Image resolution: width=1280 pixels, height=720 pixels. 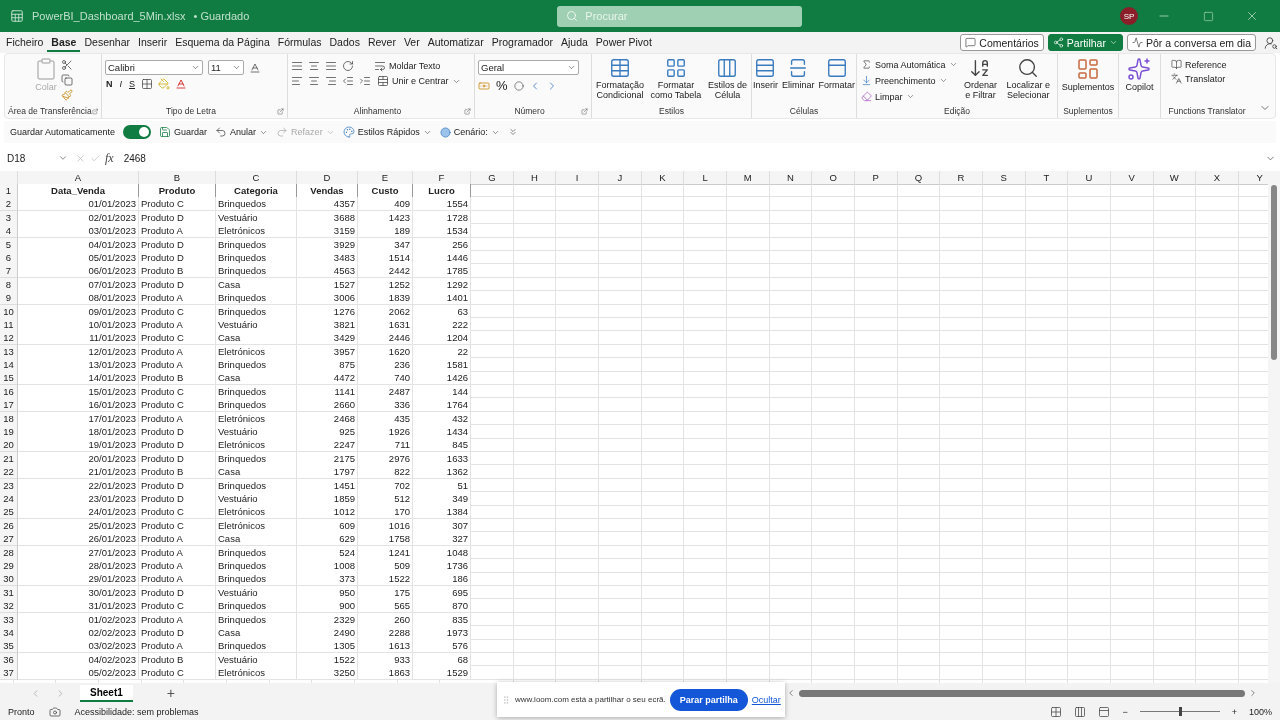 What do you see at coordinates (385, 405) in the screenshot?
I see `table-cell: 336` at bounding box center [385, 405].